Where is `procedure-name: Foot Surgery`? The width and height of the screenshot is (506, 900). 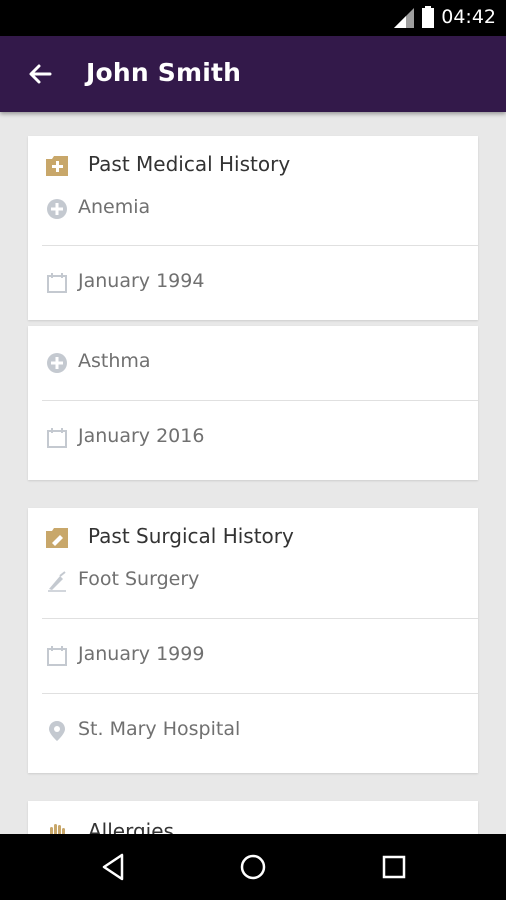 procedure-name: Foot Surgery is located at coordinates (139, 579).